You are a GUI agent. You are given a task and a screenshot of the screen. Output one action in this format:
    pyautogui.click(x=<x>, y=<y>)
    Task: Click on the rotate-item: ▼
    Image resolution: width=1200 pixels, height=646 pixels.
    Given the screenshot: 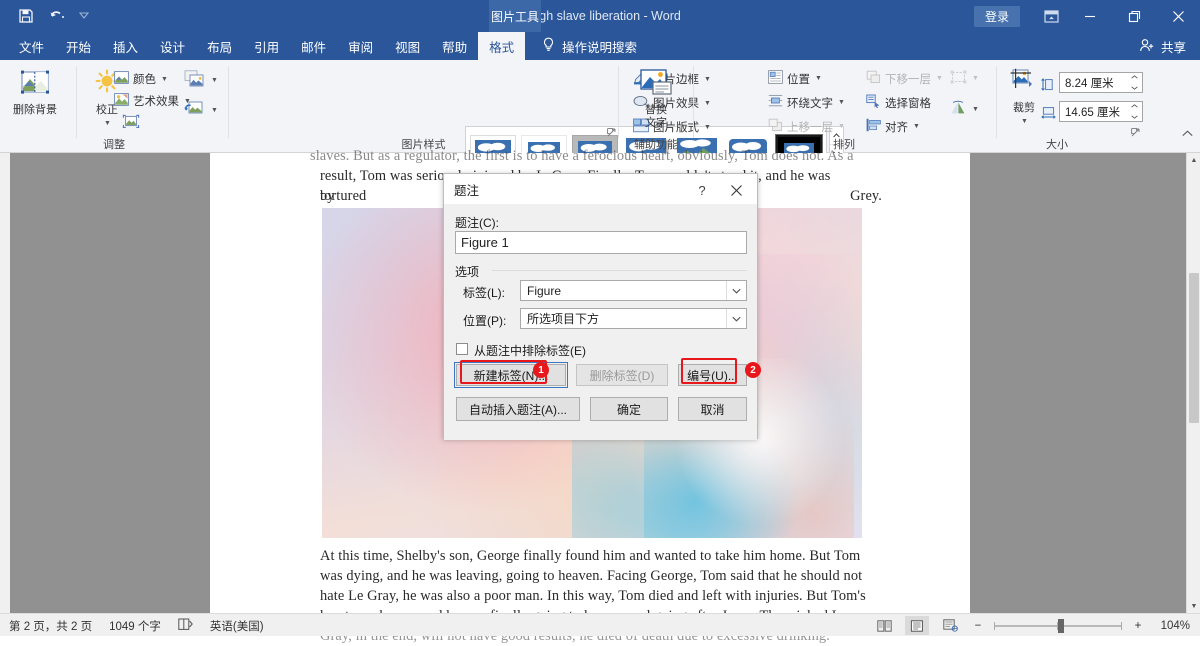 What is the action you would take?
    pyautogui.click(x=964, y=109)
    